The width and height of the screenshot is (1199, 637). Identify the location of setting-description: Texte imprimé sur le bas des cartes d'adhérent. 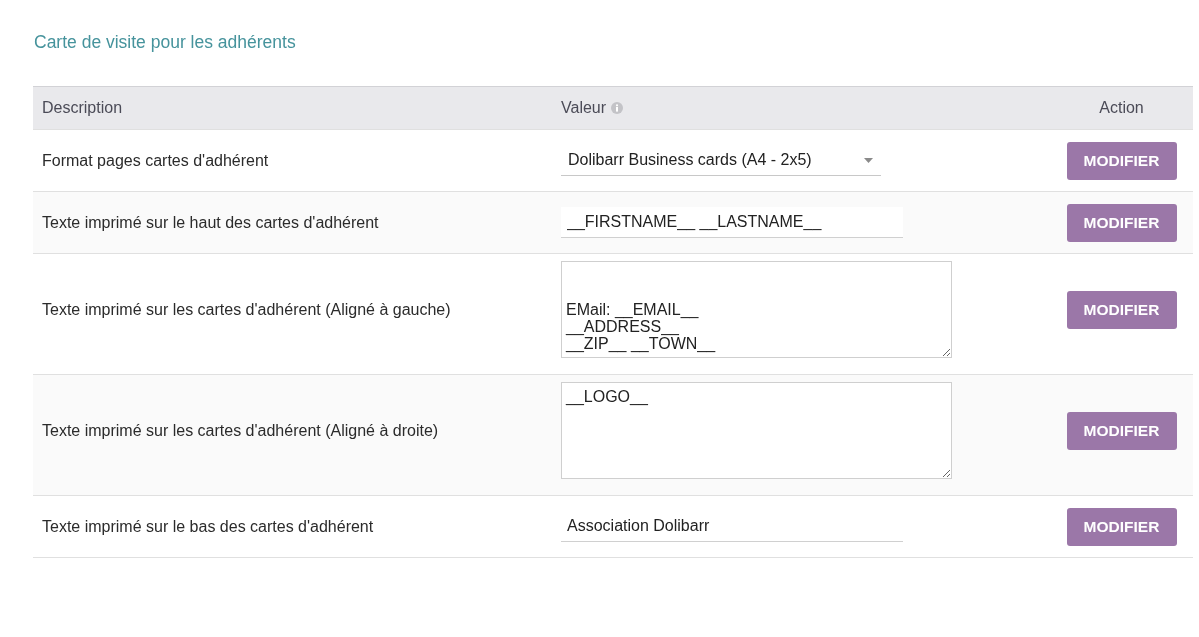
(208, 526).